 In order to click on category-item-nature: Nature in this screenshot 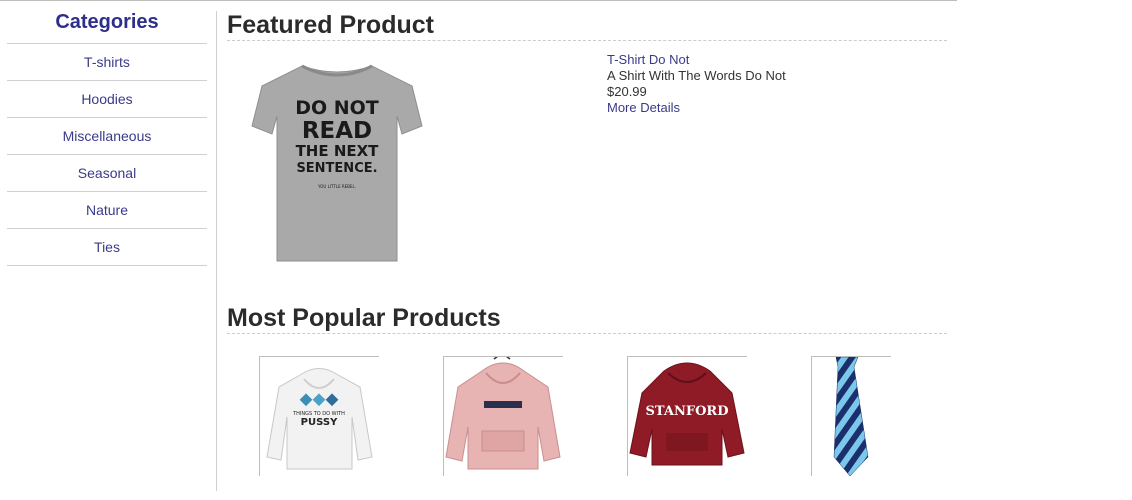, I will do `click(107, 210)`.